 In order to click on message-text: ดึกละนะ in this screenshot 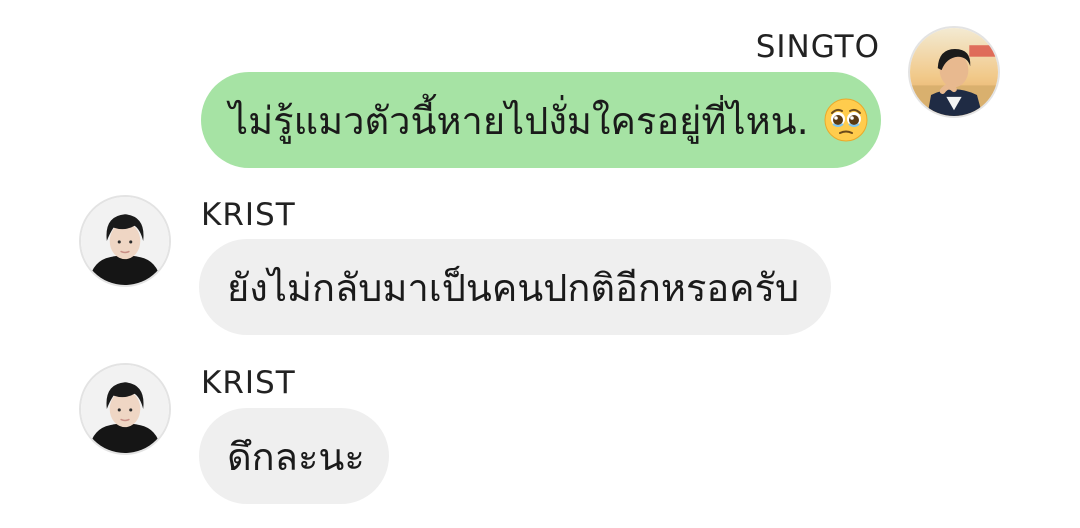, I will do `click(296, 456)`.